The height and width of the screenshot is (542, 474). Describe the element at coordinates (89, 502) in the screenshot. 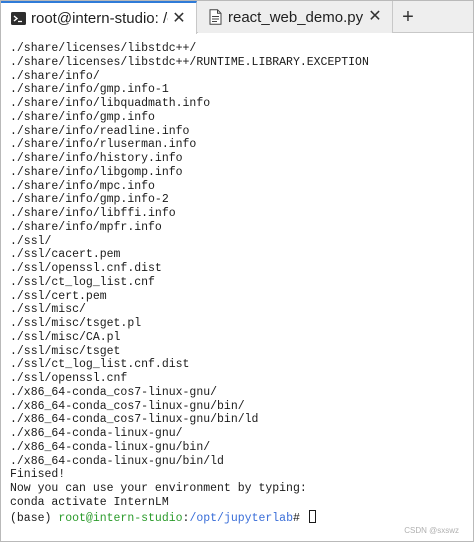

I see `terminal-line: conda activate InternLM` at that location.